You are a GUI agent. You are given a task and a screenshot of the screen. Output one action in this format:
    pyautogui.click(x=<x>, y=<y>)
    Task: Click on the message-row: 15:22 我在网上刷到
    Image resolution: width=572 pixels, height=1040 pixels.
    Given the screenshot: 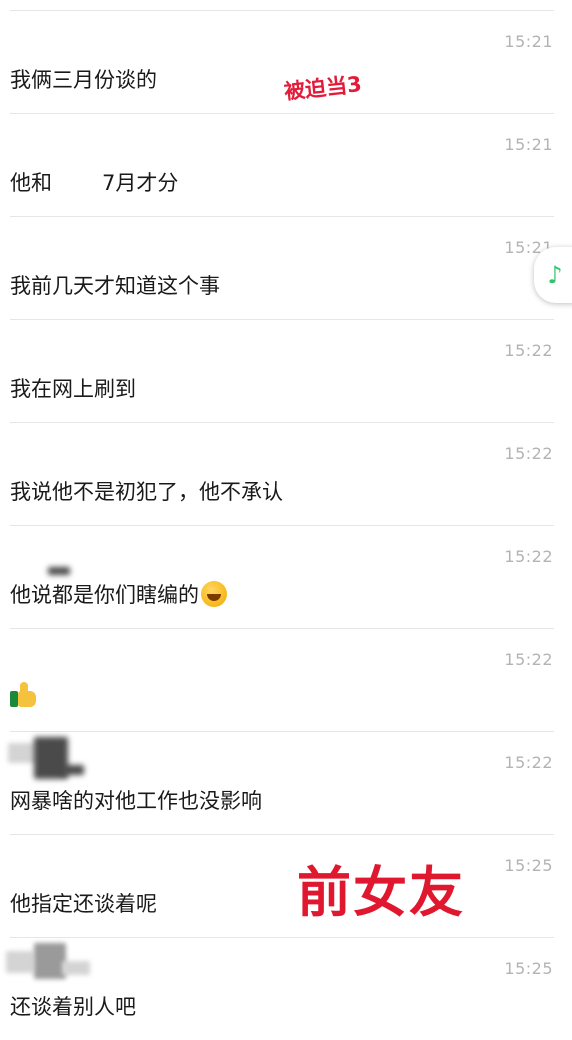 What is the action you would take?
    pyautogui.click(x=286, y=370)
    